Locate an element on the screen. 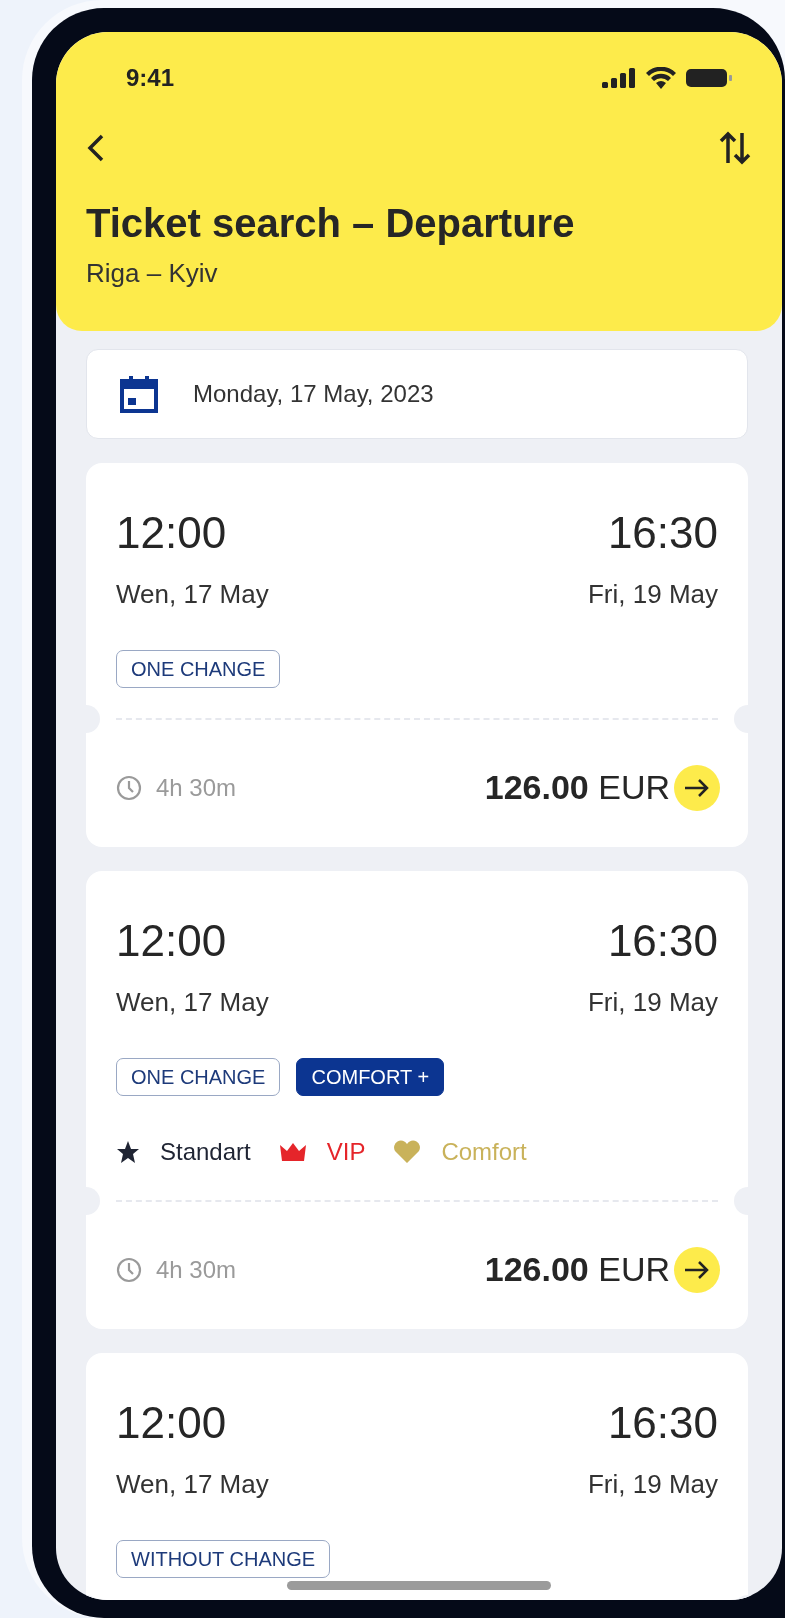  page-title: Ticket search – Departure is located at coordinates (331, 223).